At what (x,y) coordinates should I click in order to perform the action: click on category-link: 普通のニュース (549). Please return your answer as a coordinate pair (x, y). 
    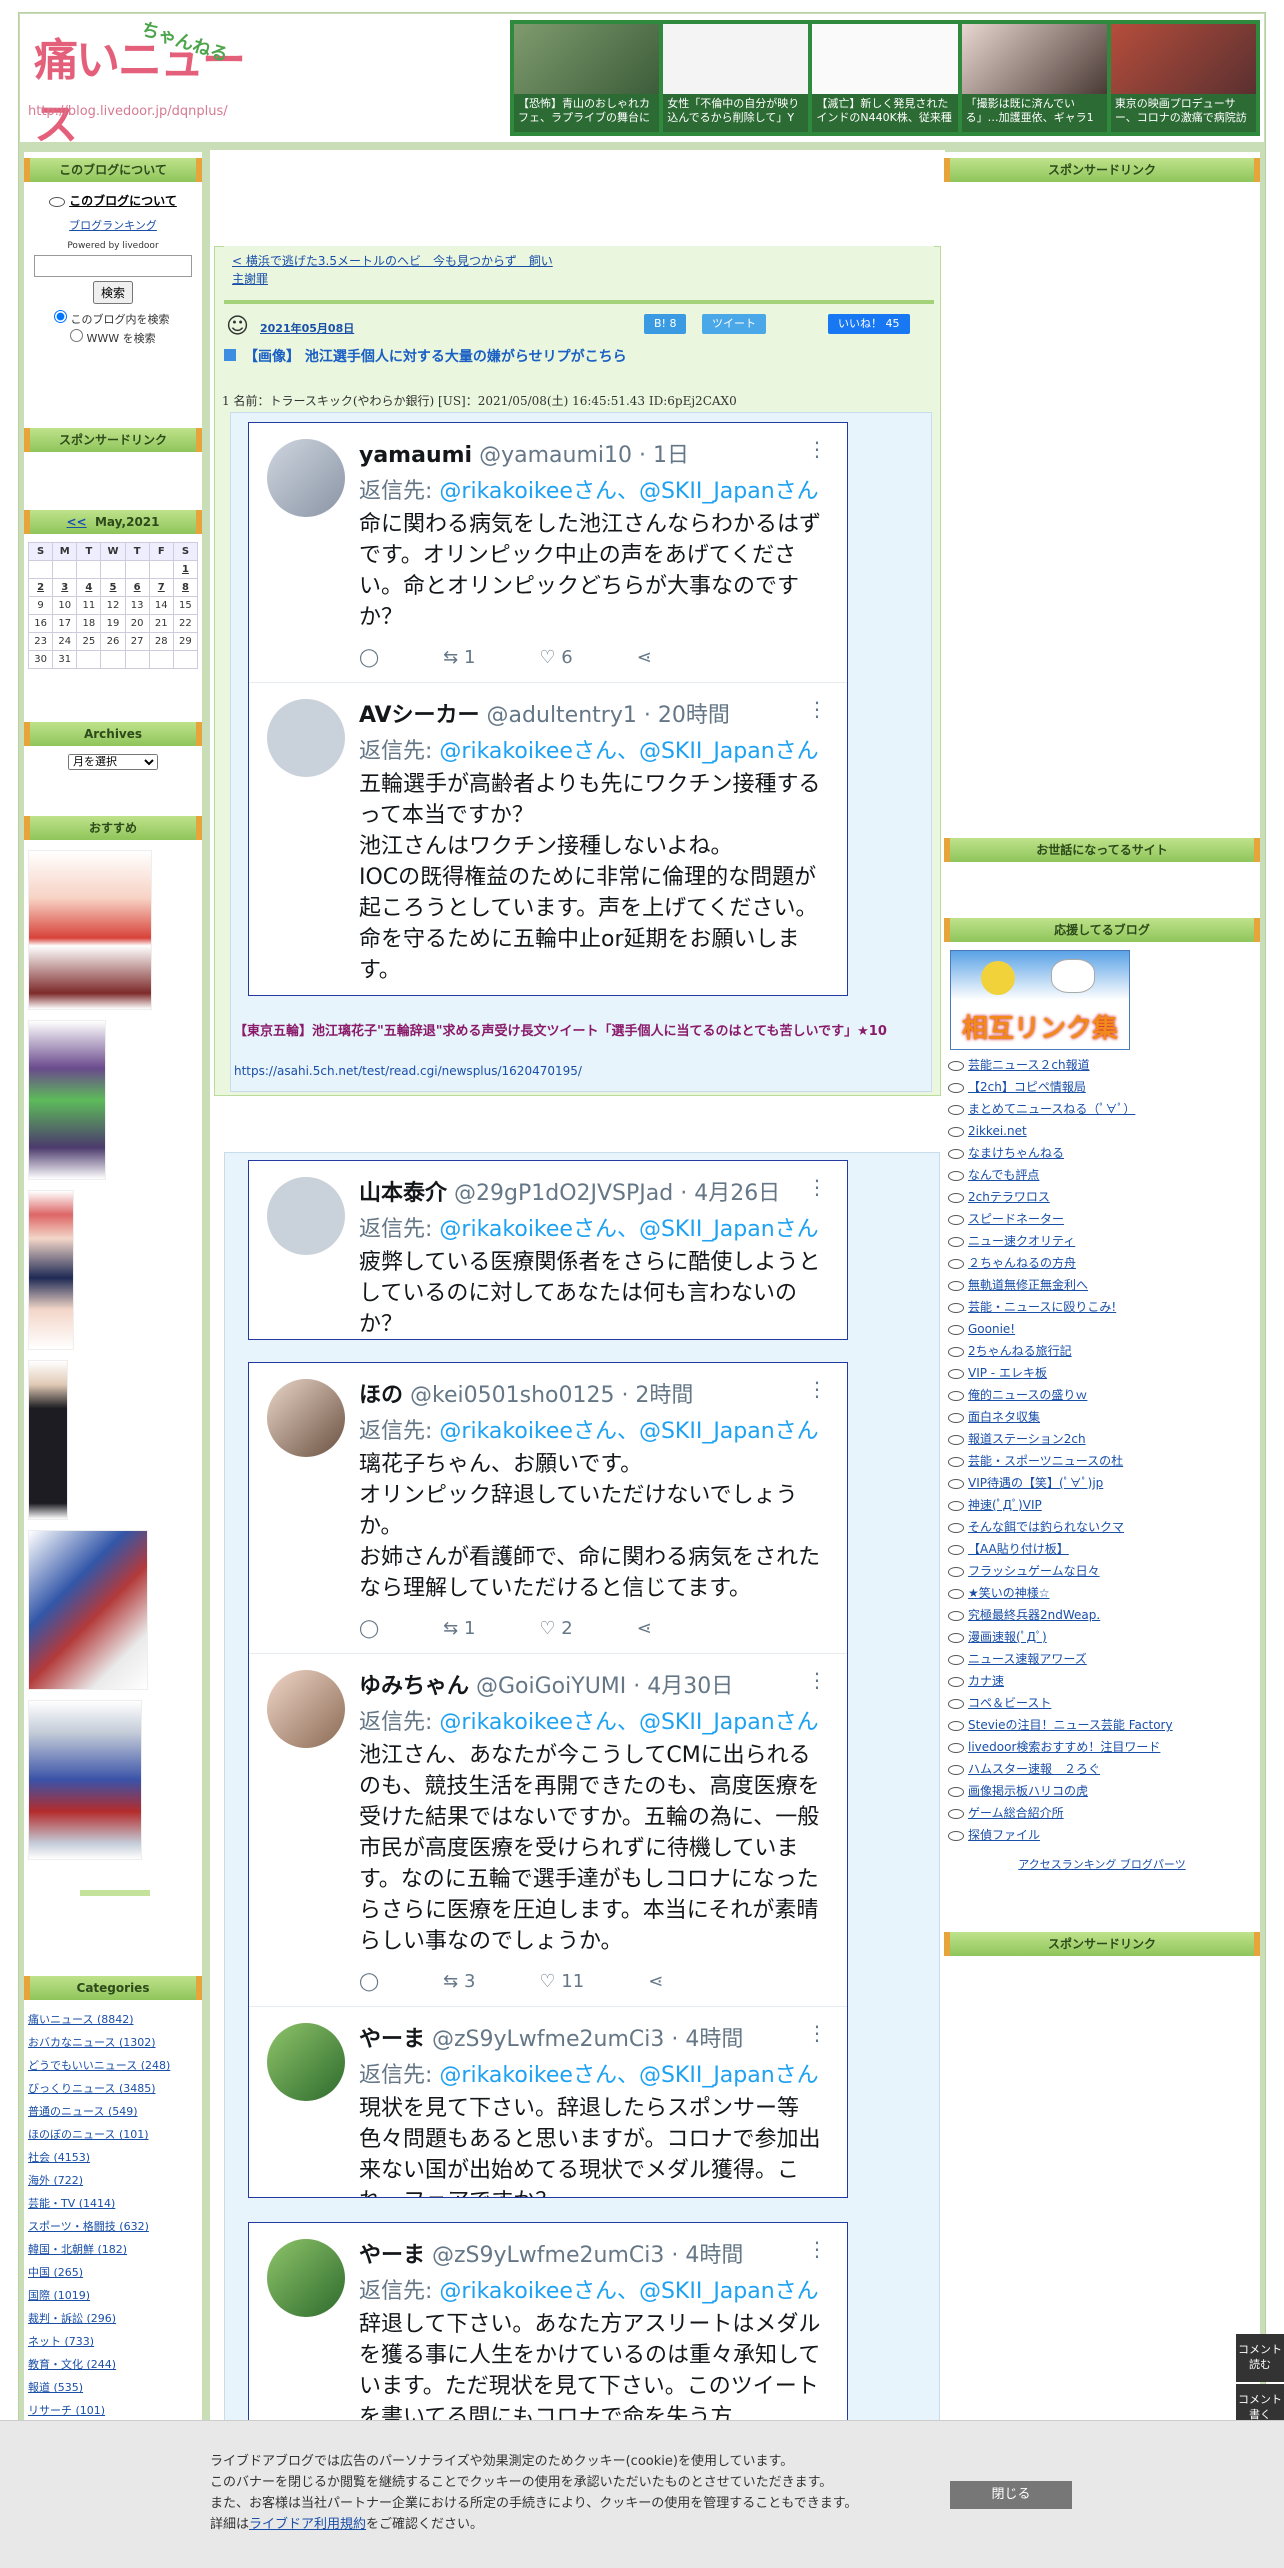
    Looking at the image, I should click on (83, 2111).